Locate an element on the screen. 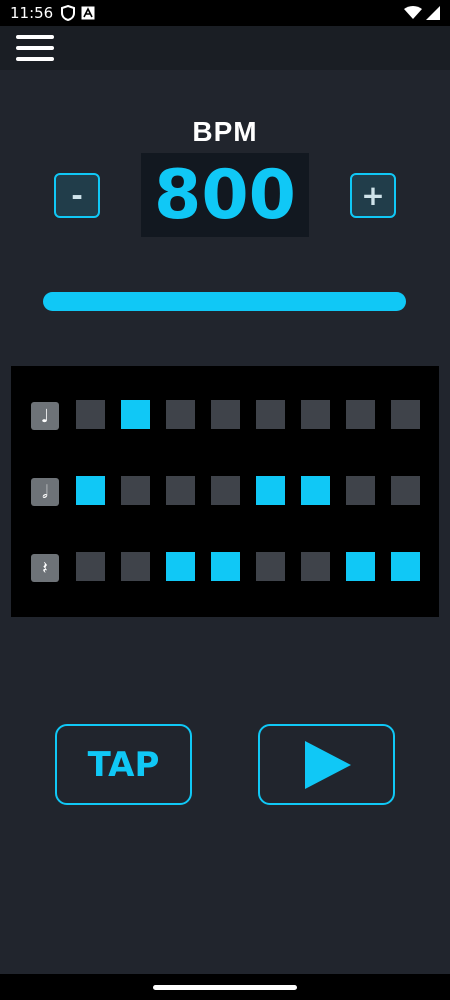  status-left-icons is located at coordinates (78, 13).